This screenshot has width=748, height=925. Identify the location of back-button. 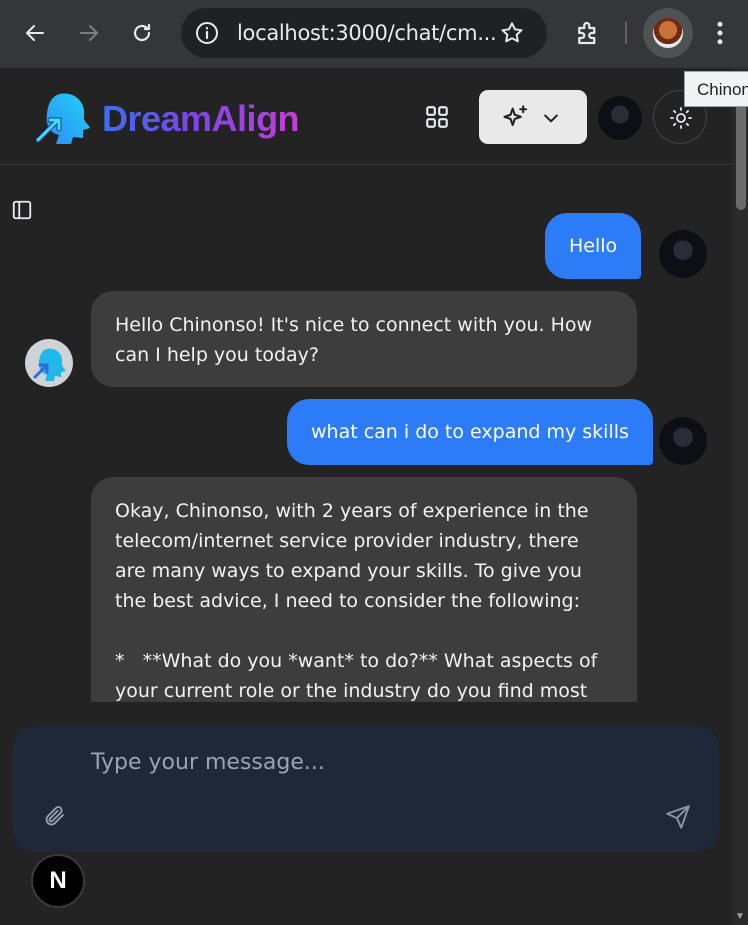
(35, 33).